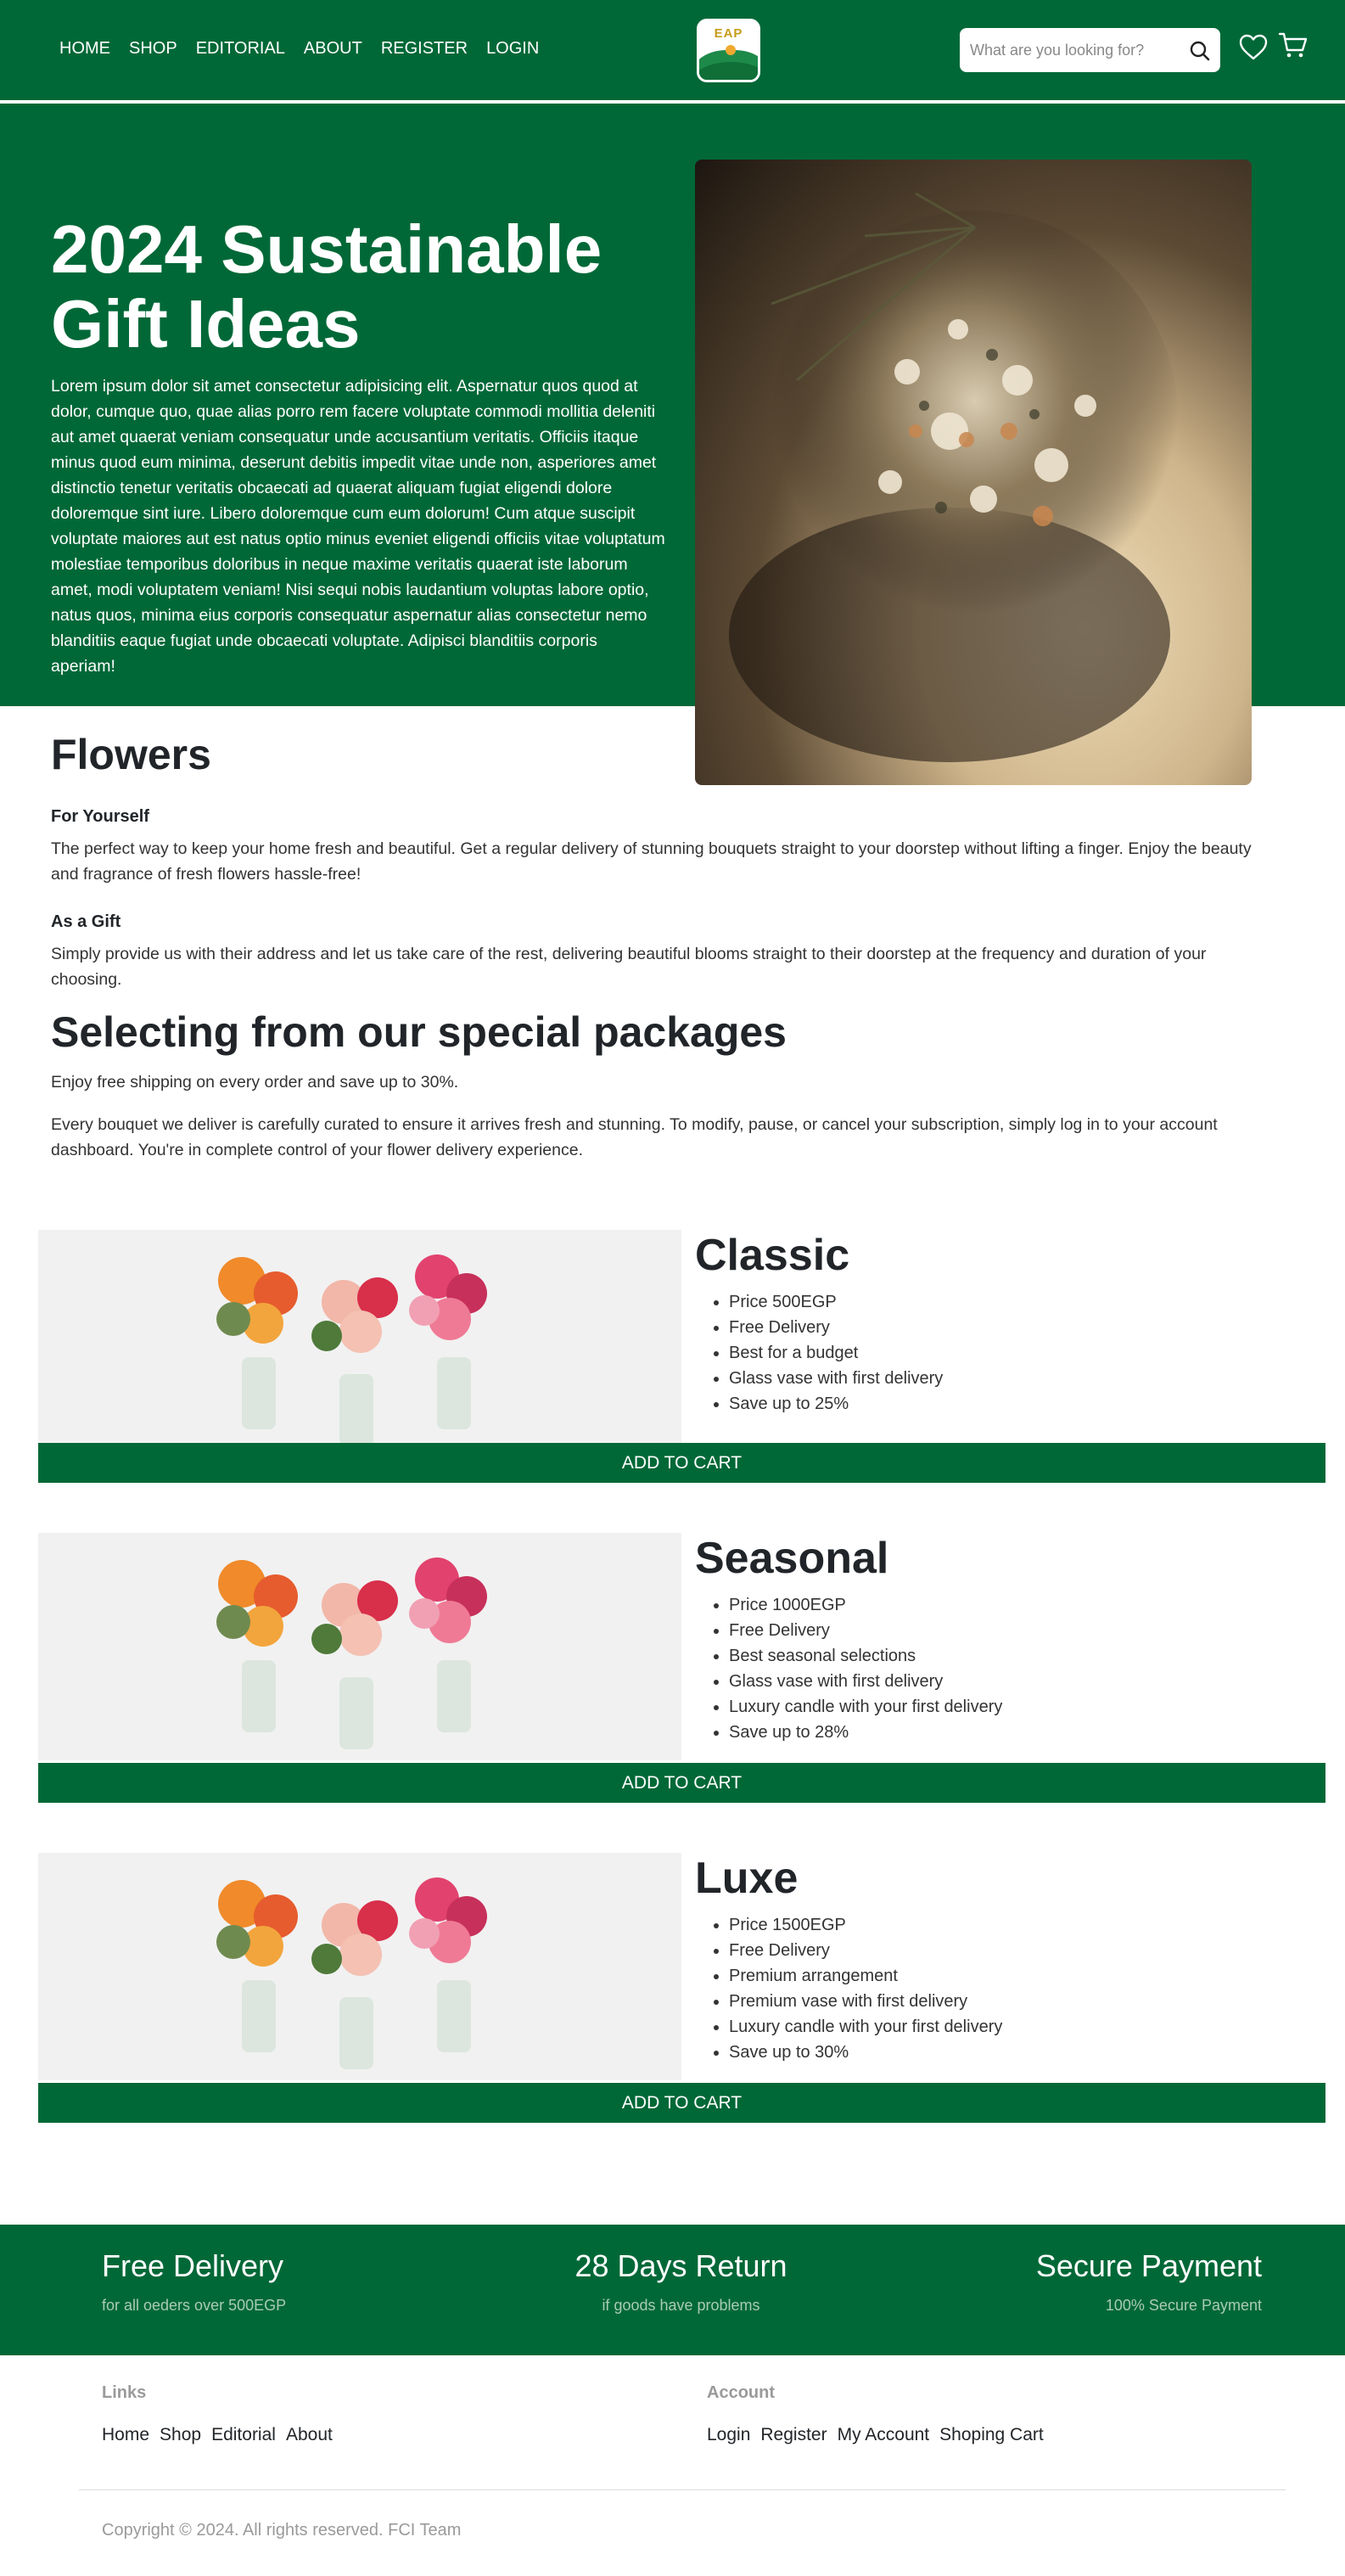 This screenshot has width=1345, height=2576. Describe the element at coordinates (125, 2435) in the screenshot. I see `footer-link-home: Home` at that location.